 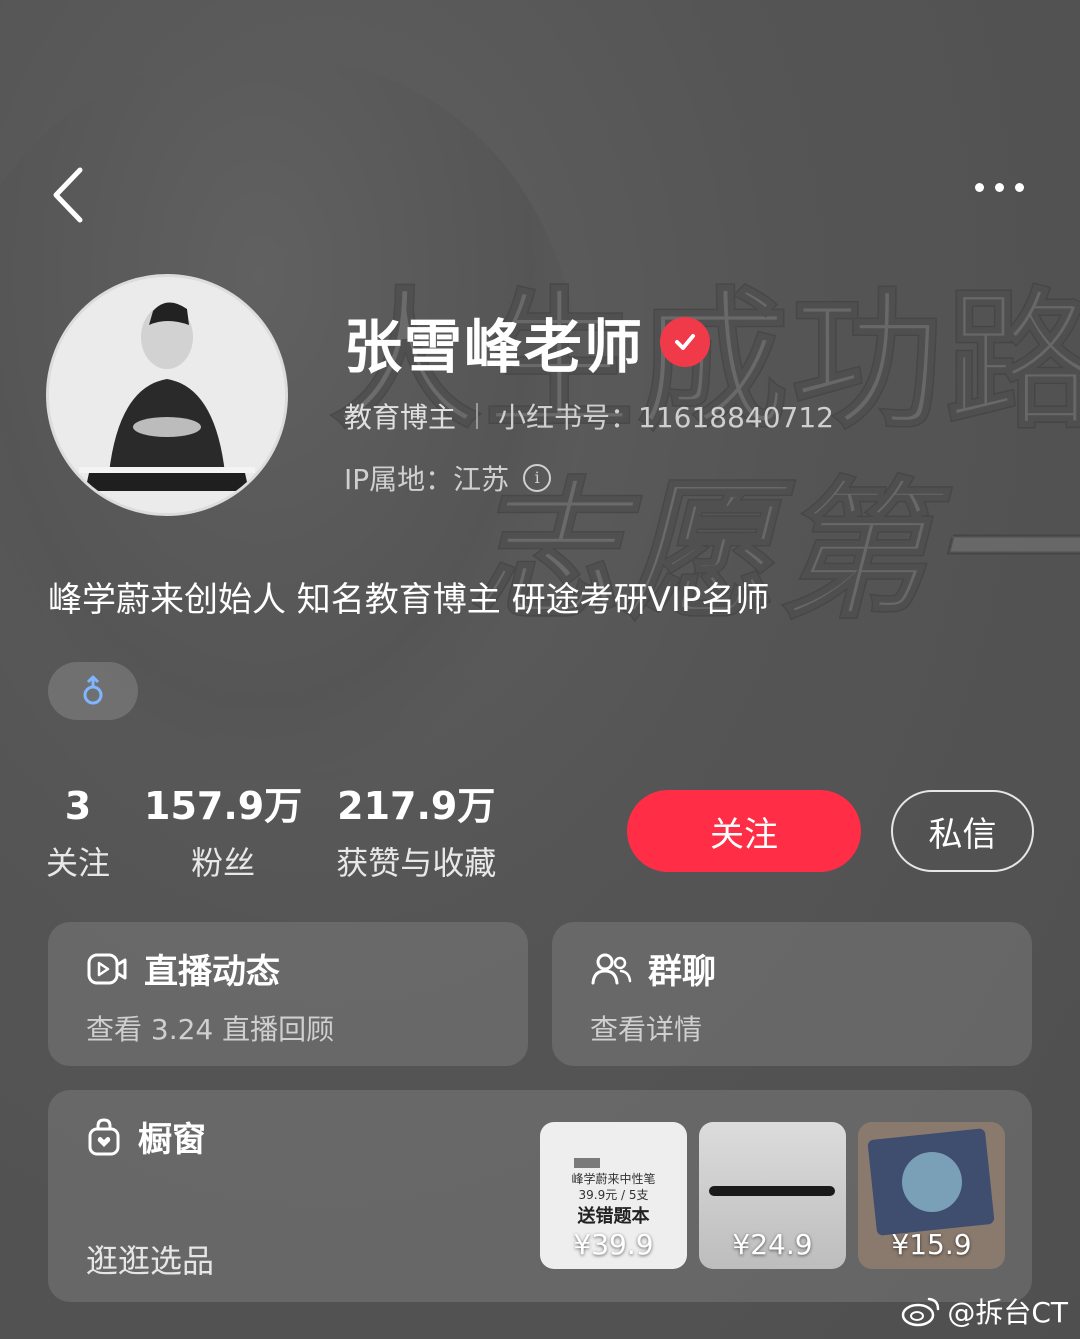 I want to click on stats-row: 3 关注 157.9万 粉丝 217.9万 获赞与收藏, so click(x=288, y=834).